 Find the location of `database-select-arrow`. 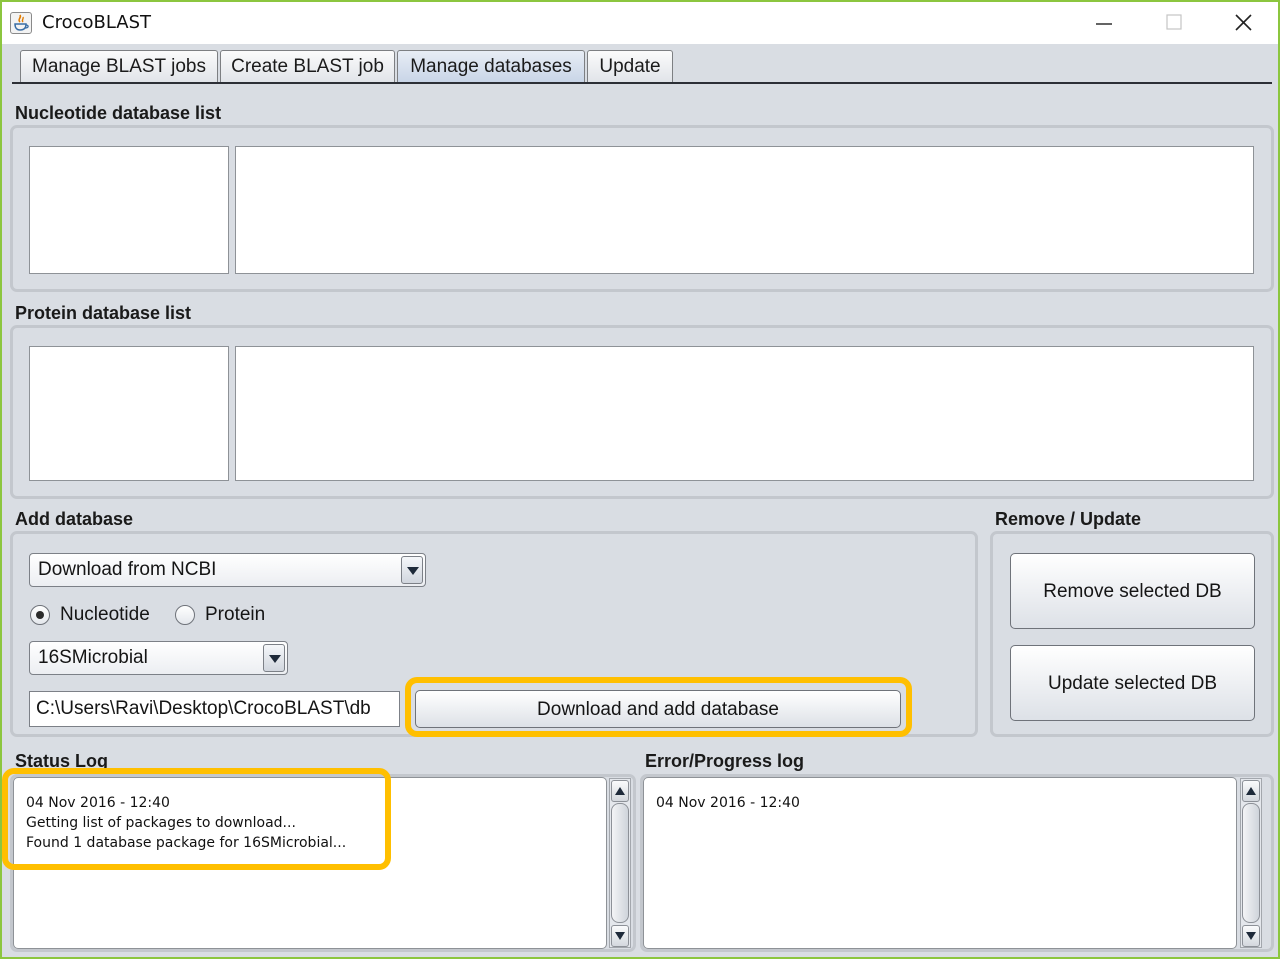

database-select-arrow is located at coordinates (274, 658).